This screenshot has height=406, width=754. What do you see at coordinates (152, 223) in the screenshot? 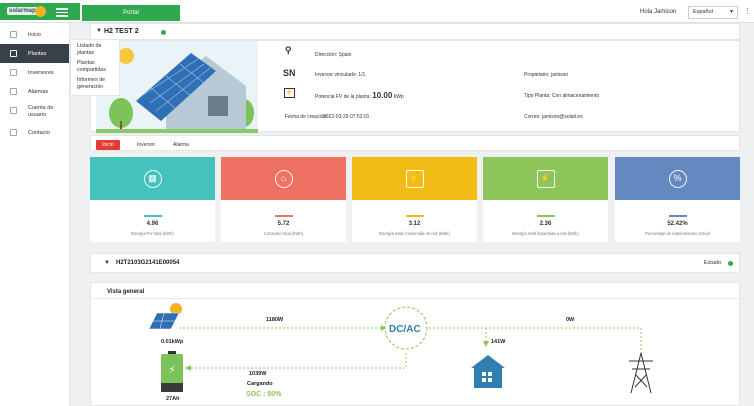
I see `tile-value: 4.96` at bounding box center [152, 223].